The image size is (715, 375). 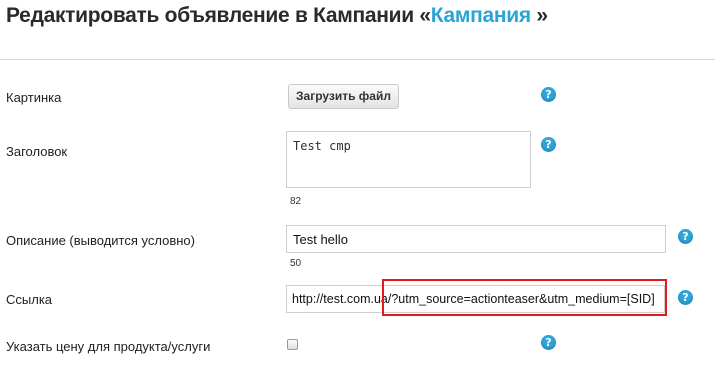 I want to click on description-char-counter: 50, so click(x=296, y=263).